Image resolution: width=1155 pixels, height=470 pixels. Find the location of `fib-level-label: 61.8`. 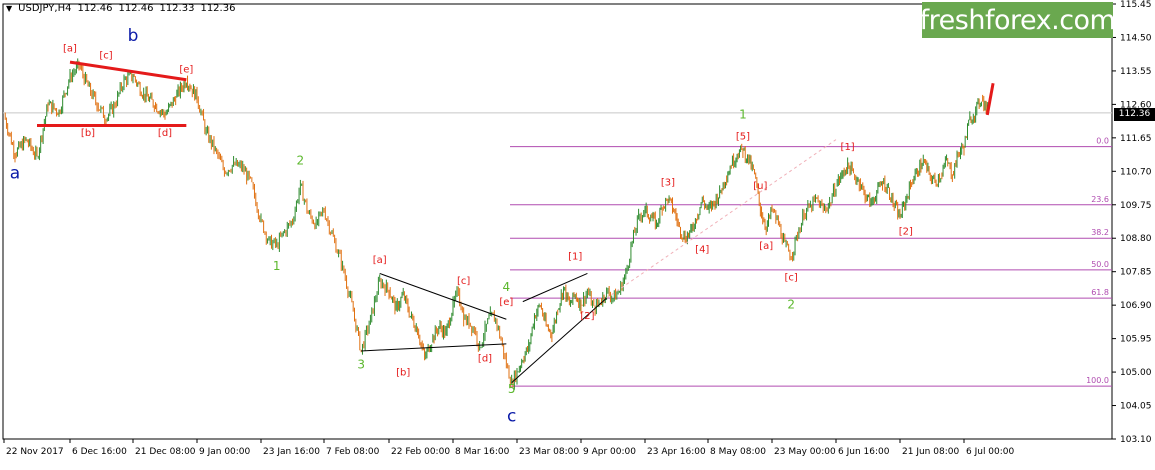

fib-level-label: 61.8 is located at coordinates (1100, 292).